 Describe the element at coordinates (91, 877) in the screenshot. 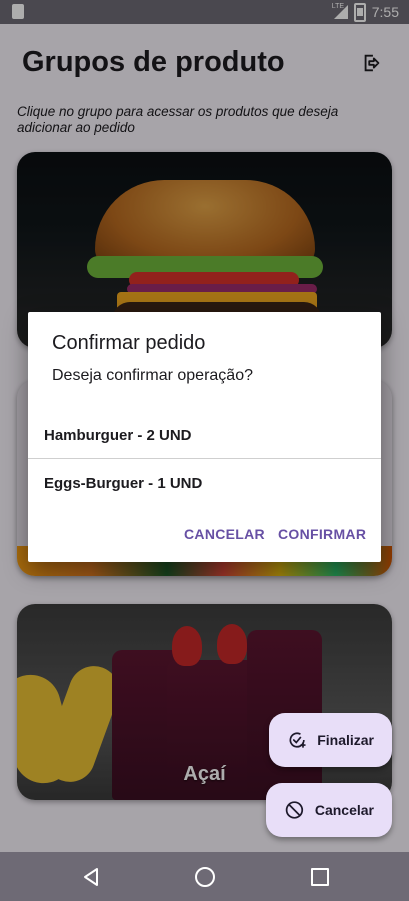

I see `back-icon` at that location.